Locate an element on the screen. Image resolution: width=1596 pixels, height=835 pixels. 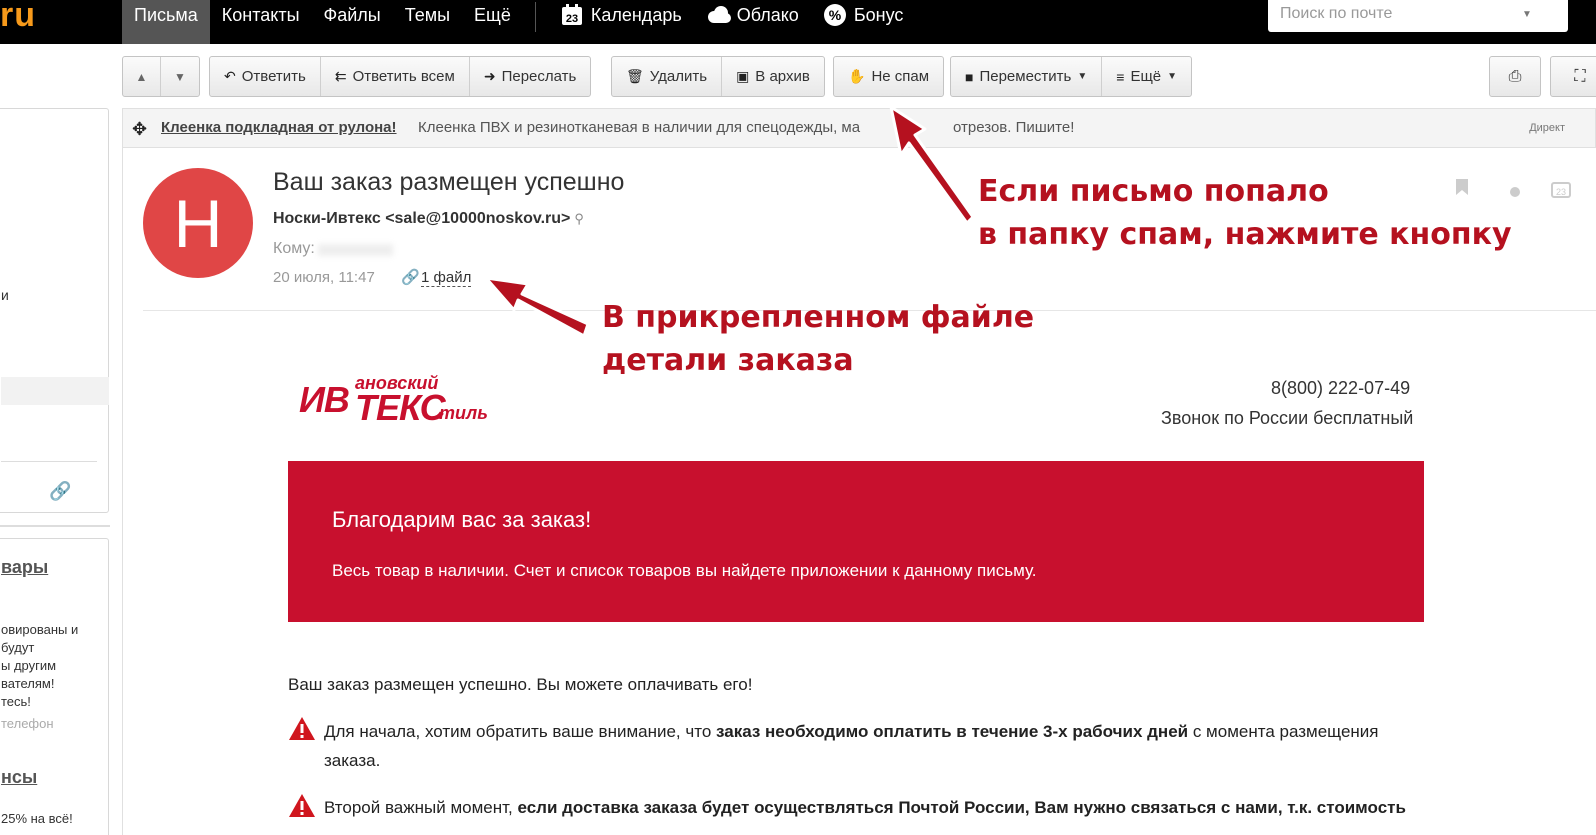
trash-icon: 🗑 is located at coordinates (635, 76).